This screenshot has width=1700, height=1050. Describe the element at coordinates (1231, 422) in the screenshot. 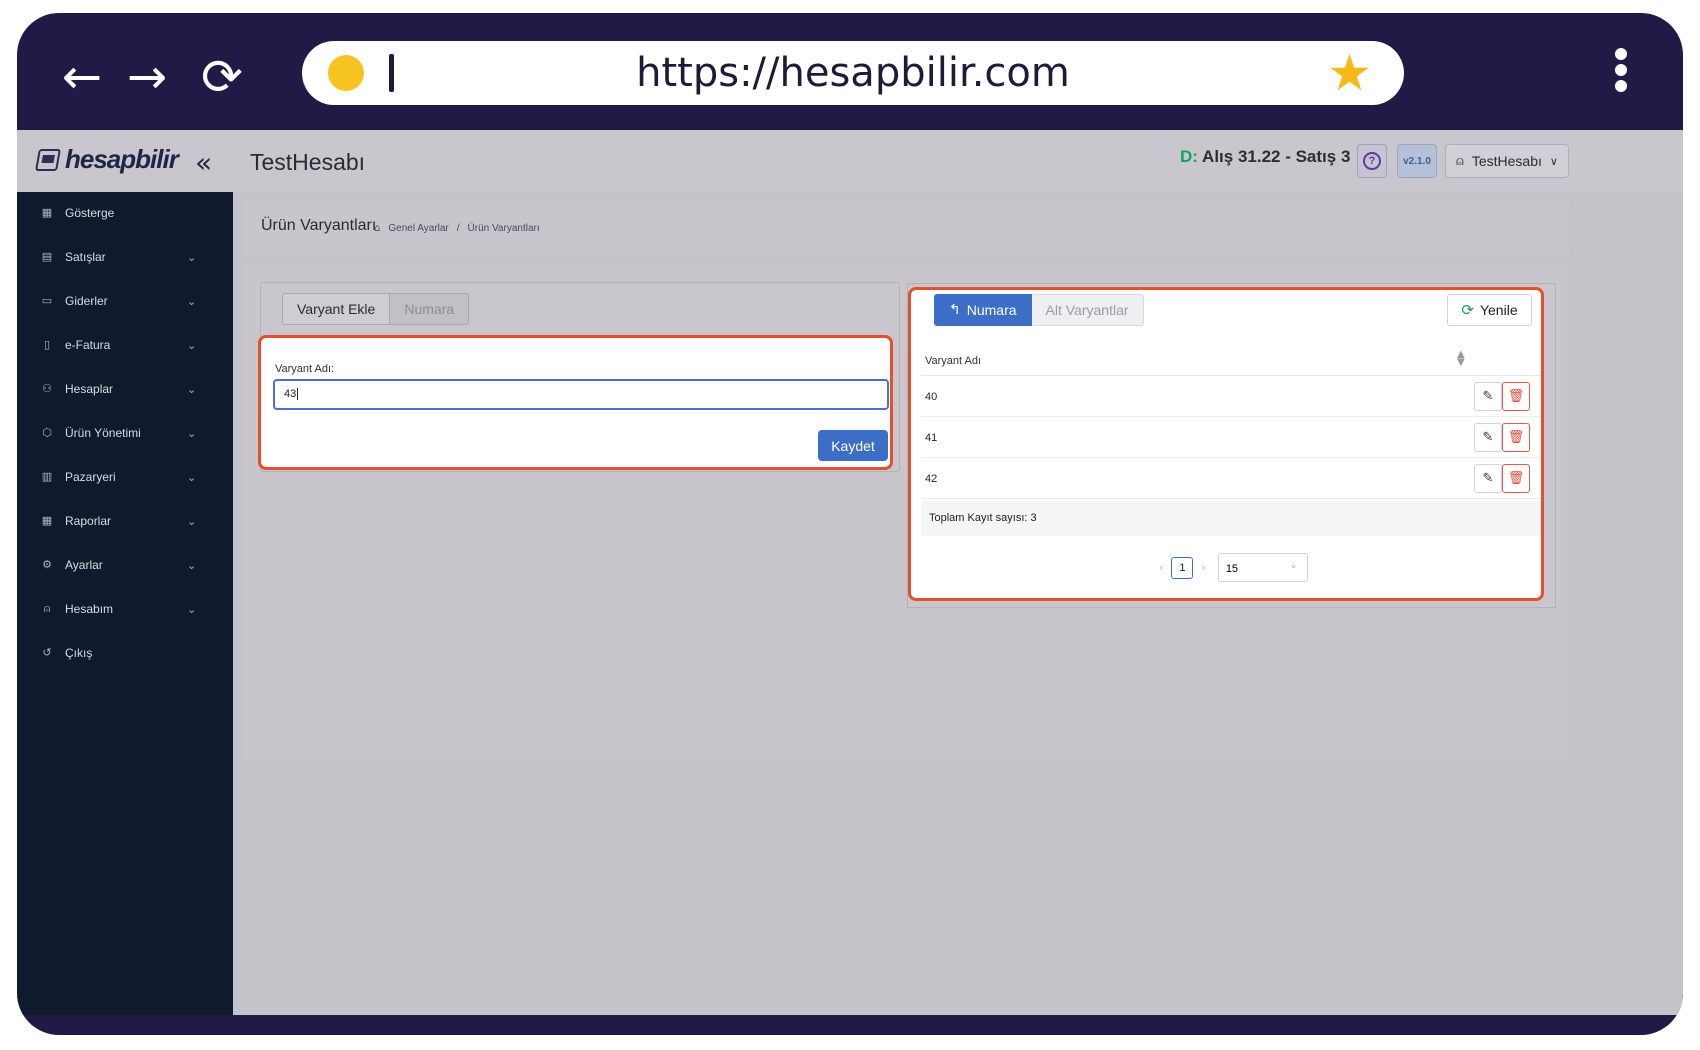

I see `variant-table: Varyant Adı ▲ ▼ 40 ✎ 🗑 41 ✎ 🗑 42 ✎ 🗑` at that location.